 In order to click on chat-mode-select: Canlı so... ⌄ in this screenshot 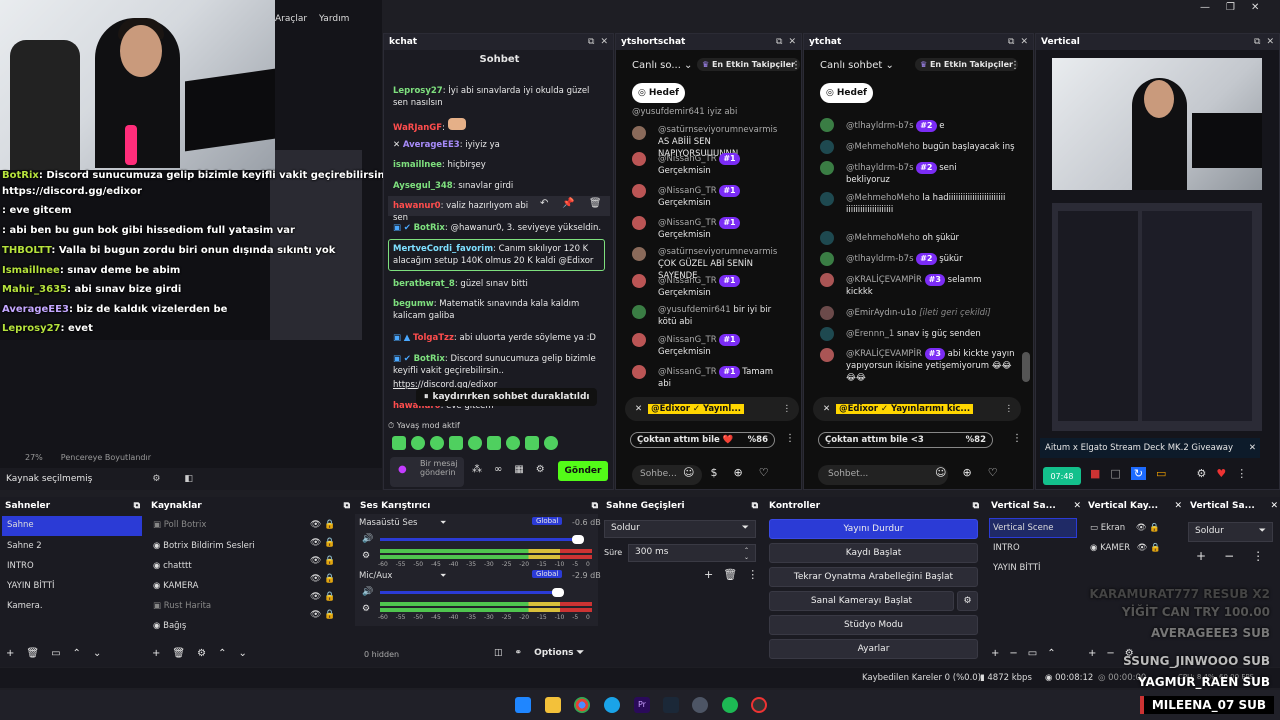, I will do `click(662, 65)`.